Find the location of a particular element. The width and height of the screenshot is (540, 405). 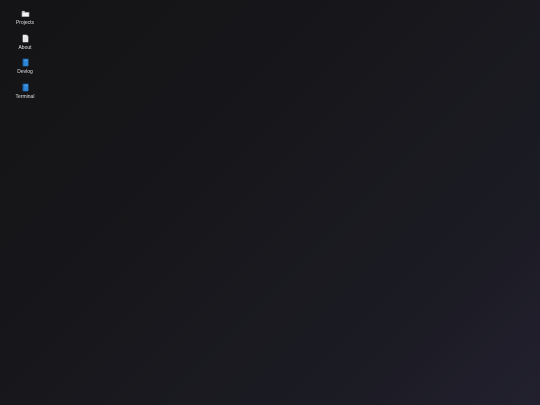

document-icon is located at coordinates (25, 38).